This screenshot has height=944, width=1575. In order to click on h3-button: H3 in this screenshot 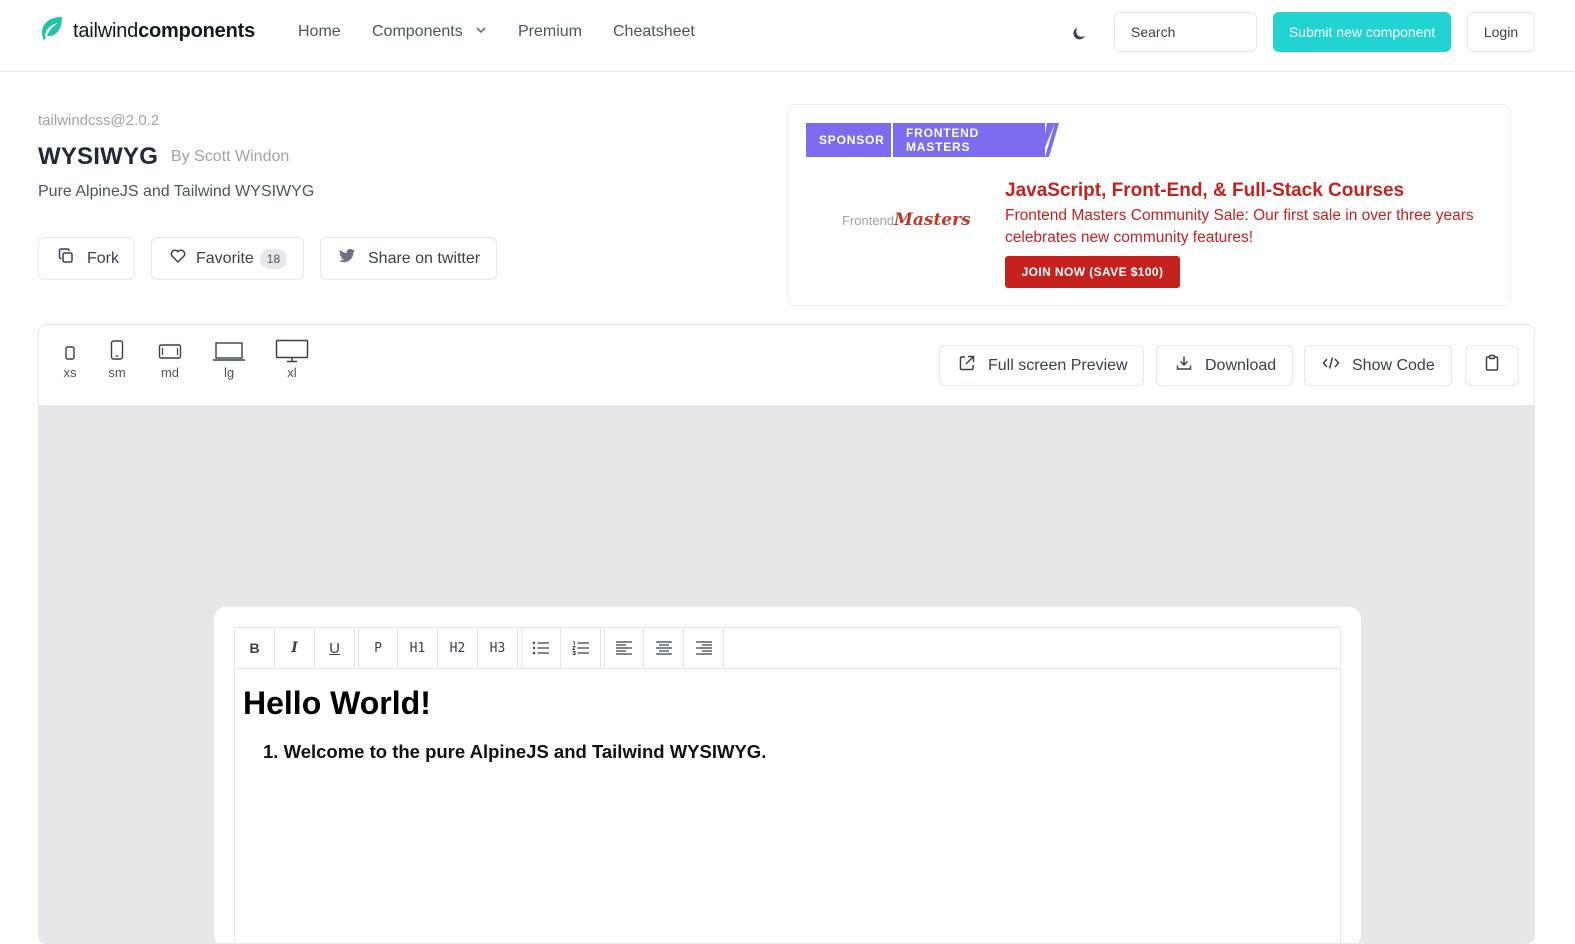, I will do `click(498, 648)`.